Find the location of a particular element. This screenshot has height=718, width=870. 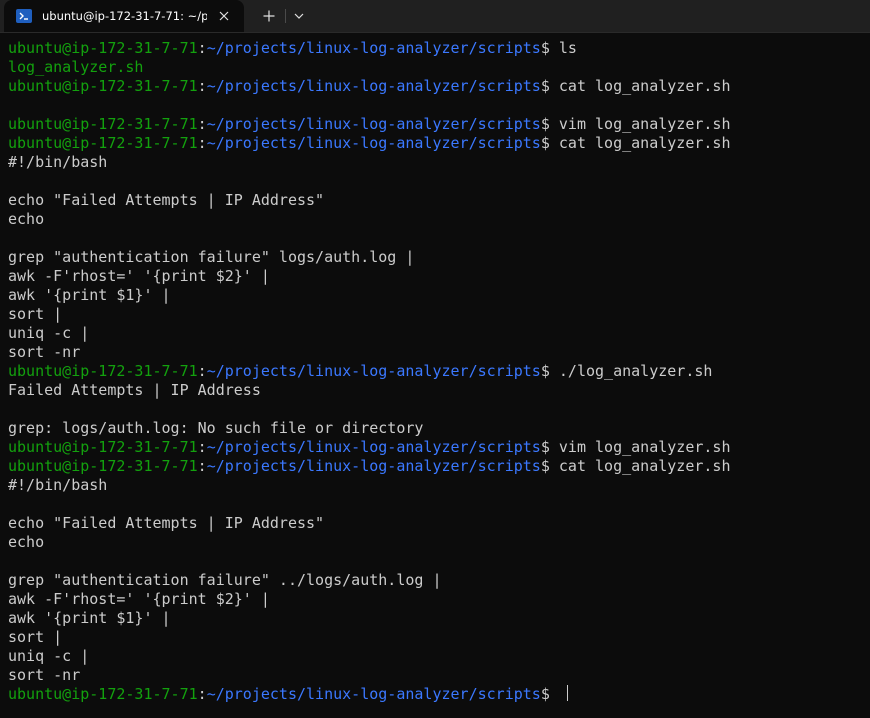

output-line: log_analyzer.sh is located at coordinates (76, 67).